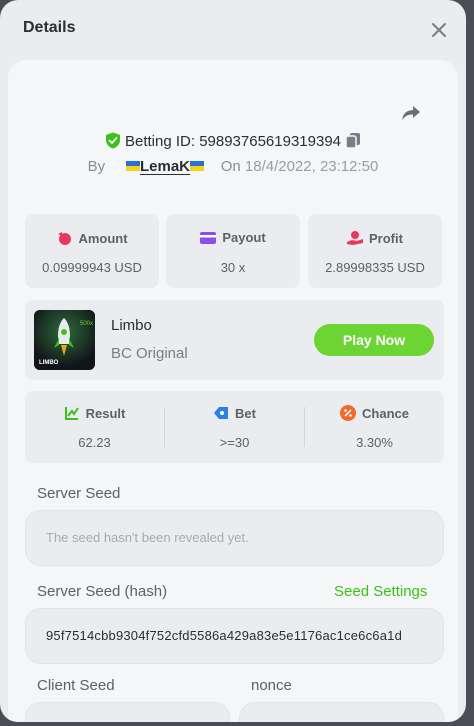  Describe the element at coordinates (94, 442) in the screenshot. I see `result-value: 62.23` at that location.